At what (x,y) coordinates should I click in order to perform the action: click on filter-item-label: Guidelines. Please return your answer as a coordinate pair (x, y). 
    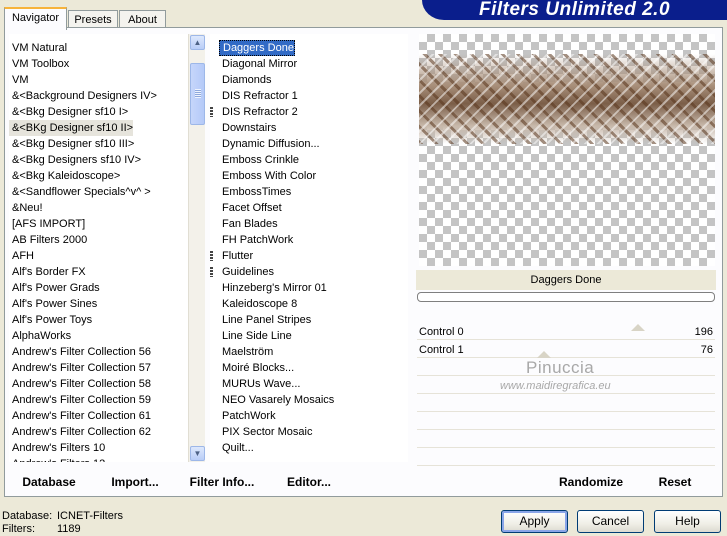
    Looking at the image, I should click on (248, 272).